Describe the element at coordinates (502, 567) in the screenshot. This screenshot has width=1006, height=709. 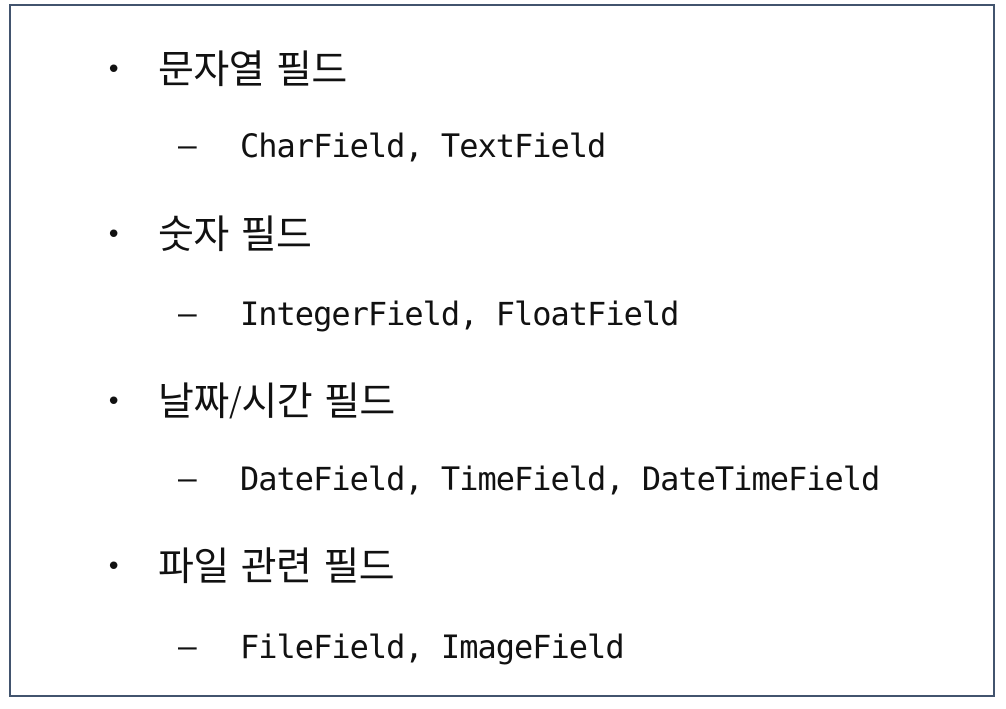
I see `list-item: • 파일 관련 필드` at that location.